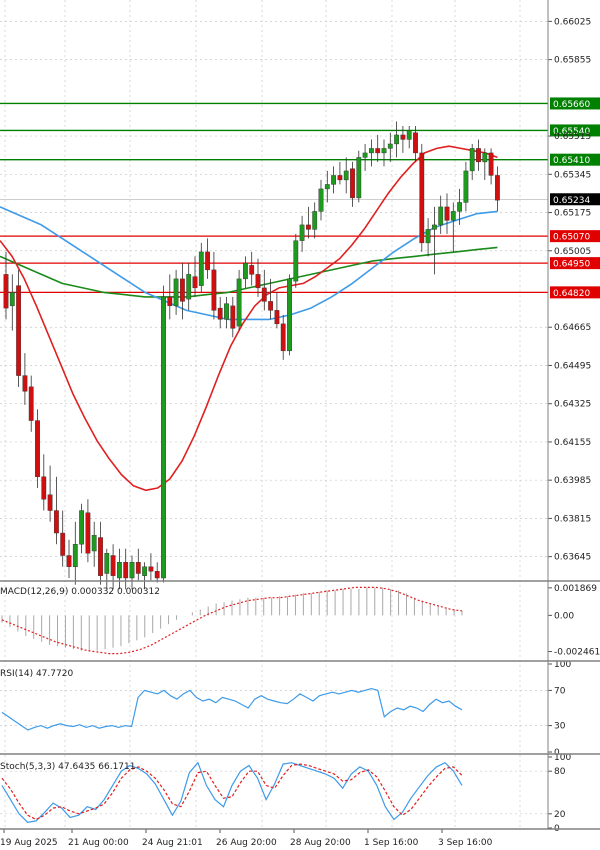  I want to click on macd-tick-label-2: -0.002461, so click(577, 653).